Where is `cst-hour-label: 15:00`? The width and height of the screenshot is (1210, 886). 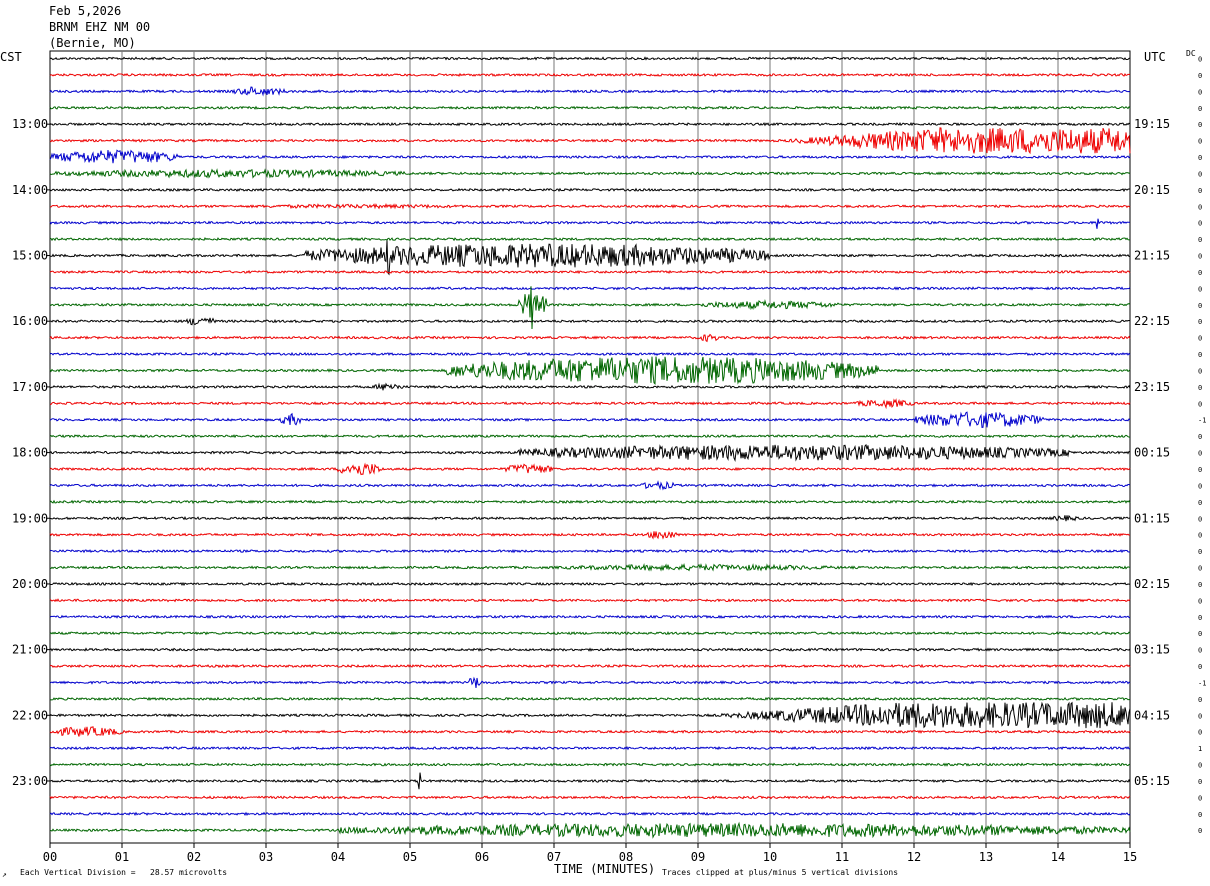
cst-hour-label: 15:00 is located at coordinates (30, 256).